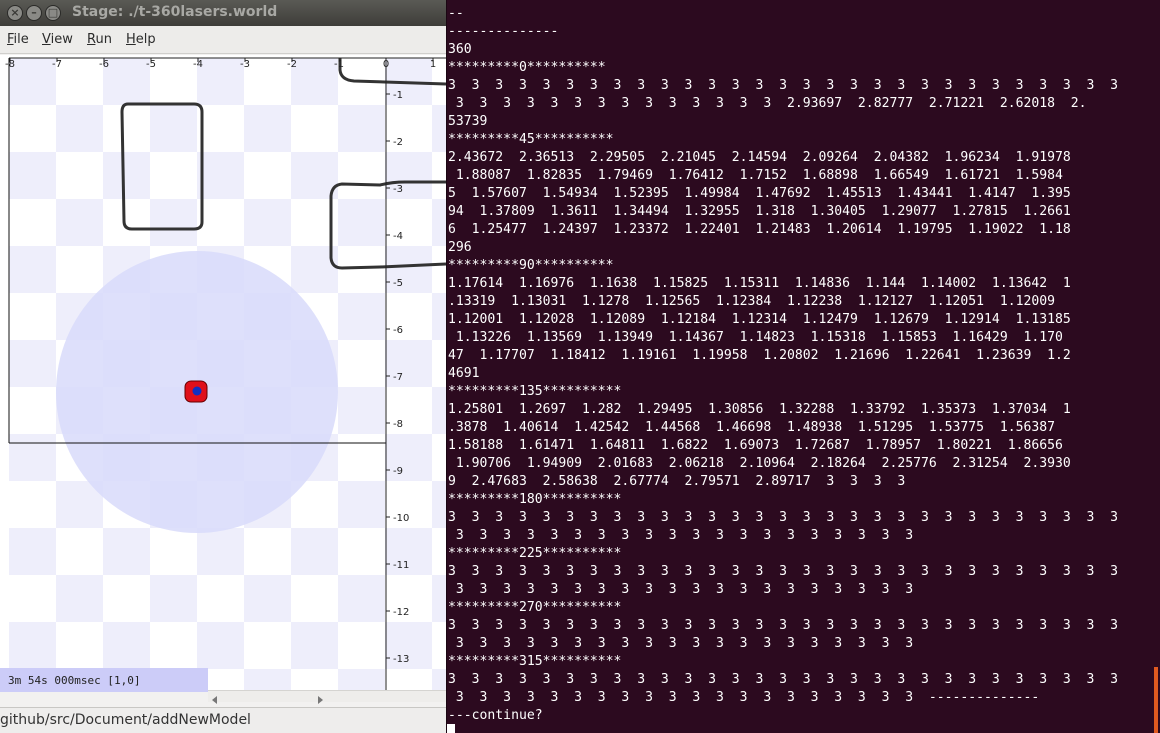 This screenshot has width=1160, height=733. What do you see at coordinates (34, 13) in the screenshot?
I see `minimize-icon: –` at bounding box center [34, 13].